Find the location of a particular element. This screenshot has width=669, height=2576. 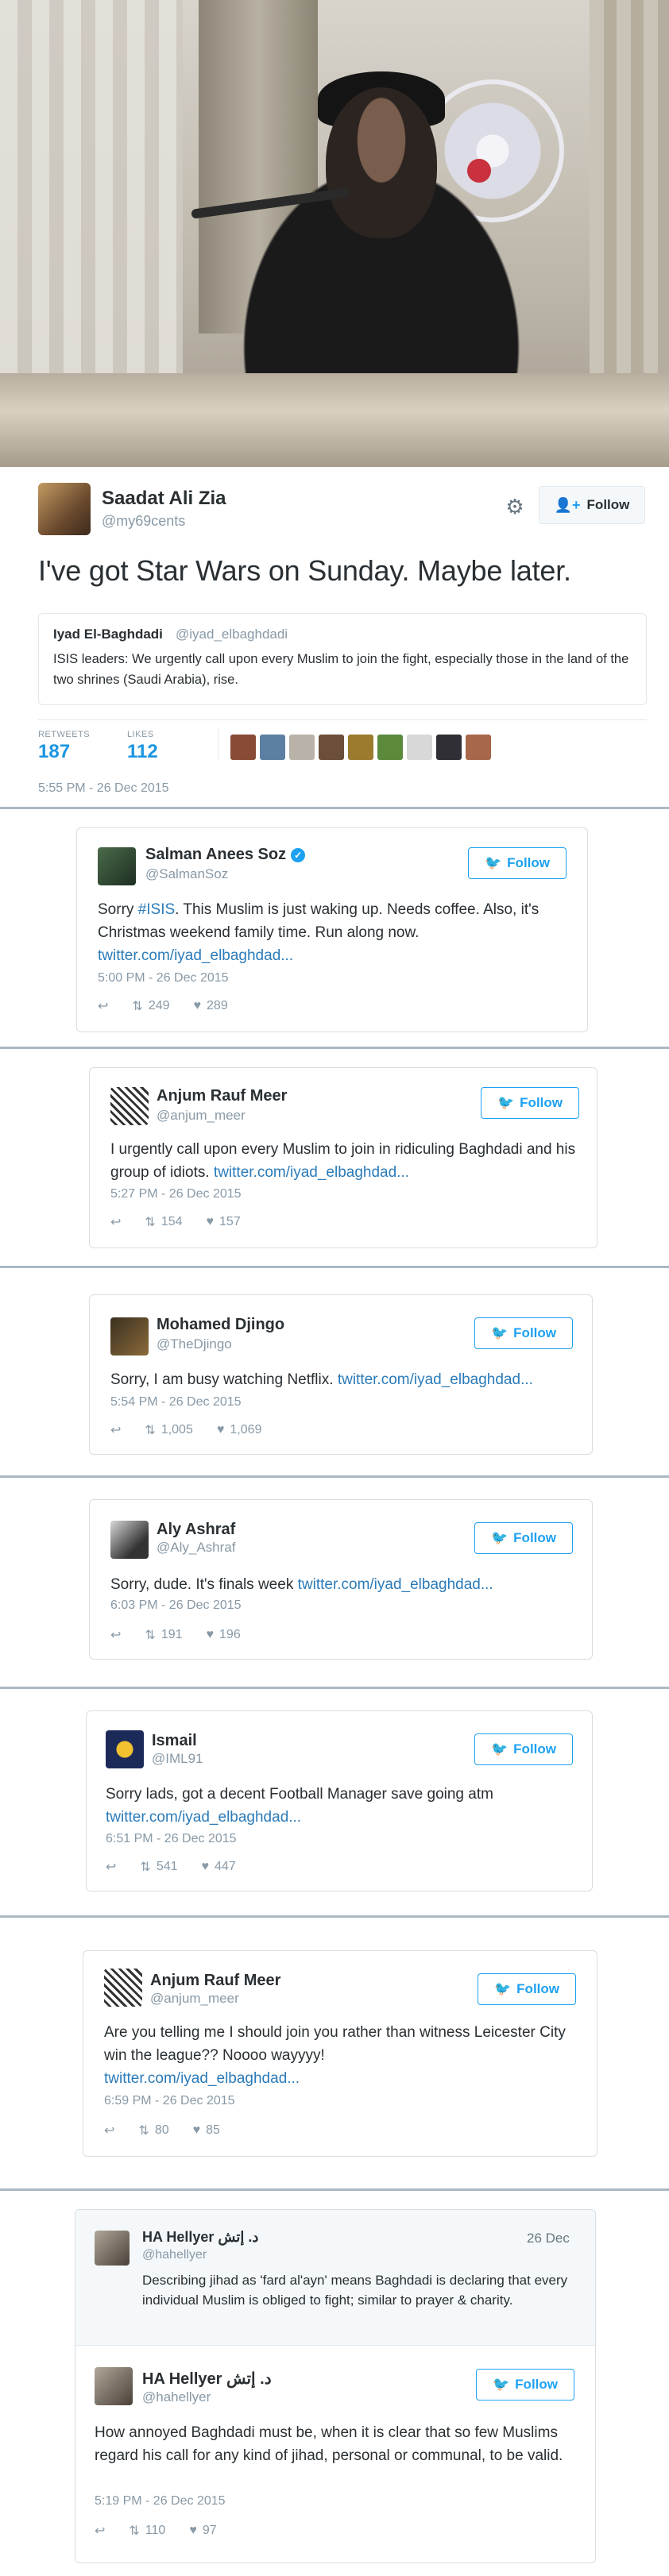

author-name: Mohamed Djingo is located at coordinates (220, 1325).